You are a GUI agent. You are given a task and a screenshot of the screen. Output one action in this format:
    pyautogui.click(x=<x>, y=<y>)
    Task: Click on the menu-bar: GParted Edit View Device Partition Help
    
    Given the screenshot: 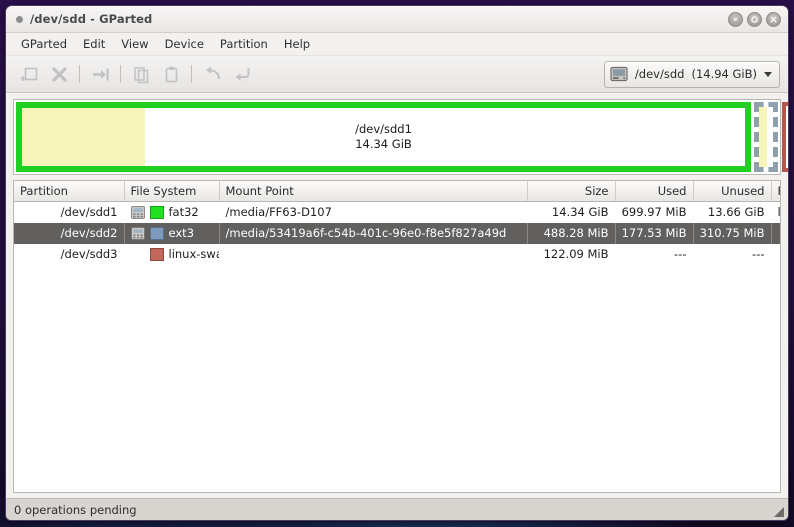 What is the action you would take?
    pyautogui.click(x=397, y=44)
    